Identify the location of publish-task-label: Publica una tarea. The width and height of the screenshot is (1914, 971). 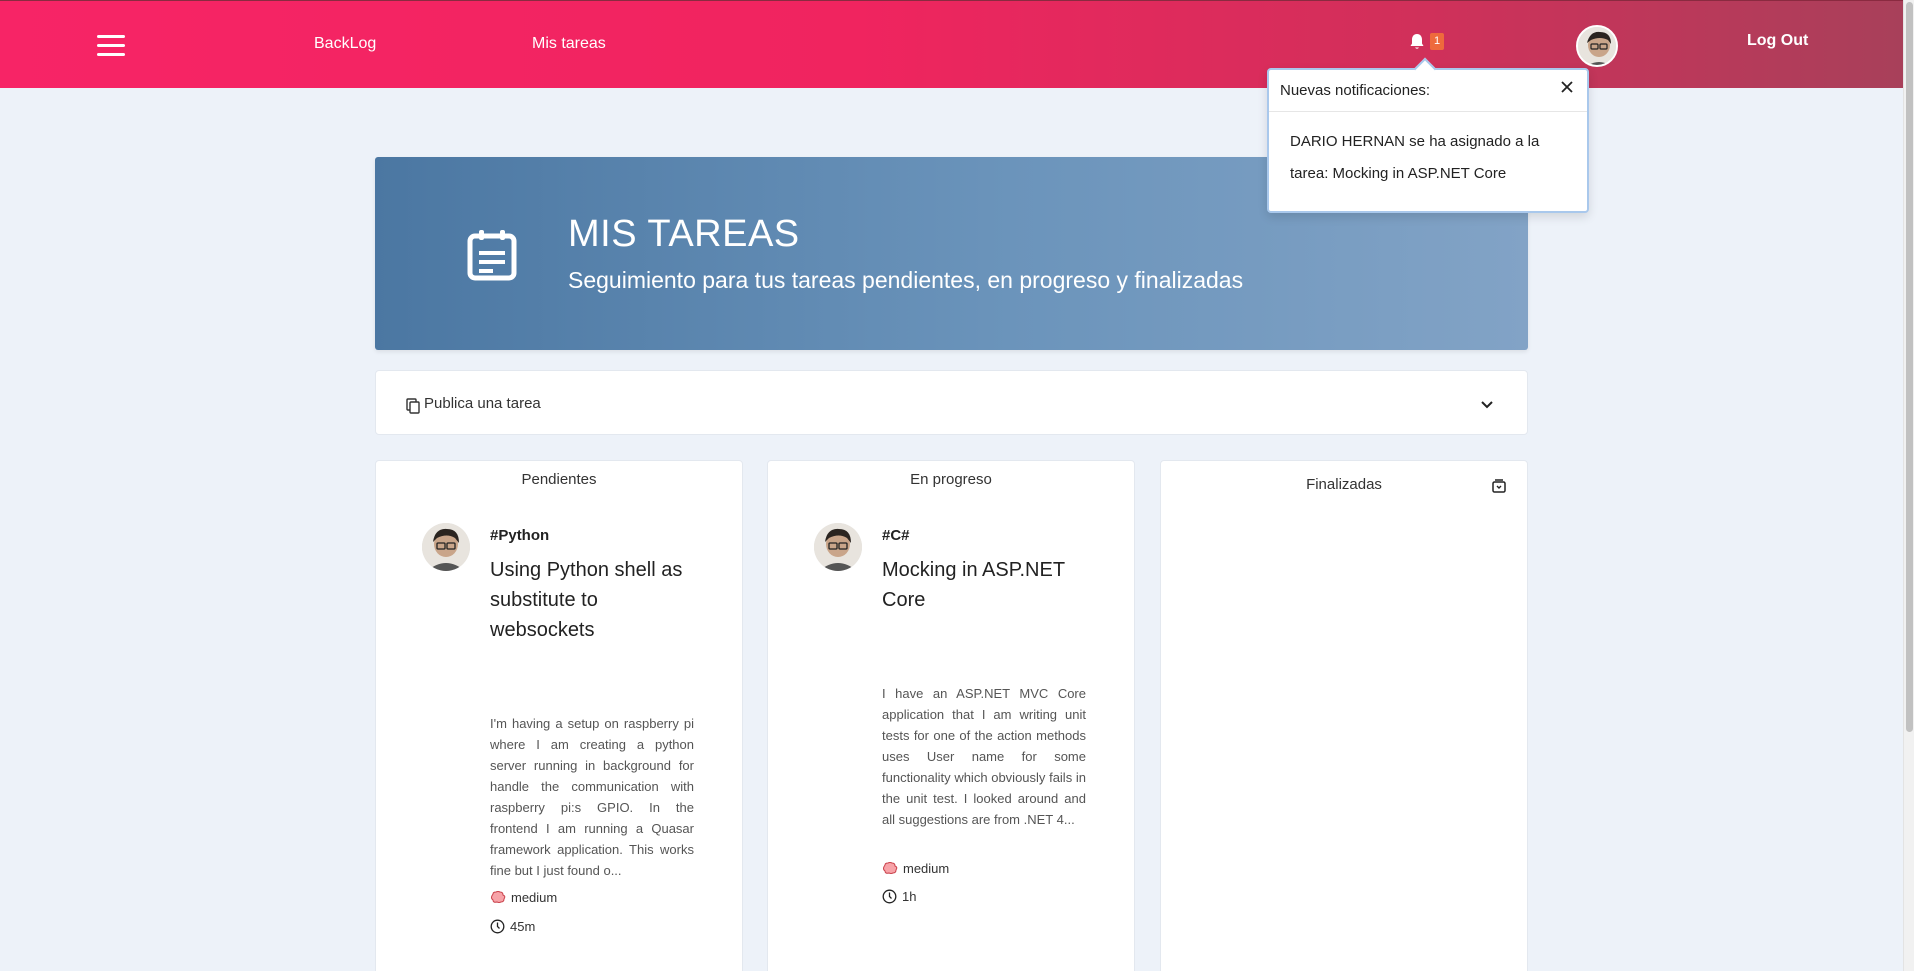
(482, 403).